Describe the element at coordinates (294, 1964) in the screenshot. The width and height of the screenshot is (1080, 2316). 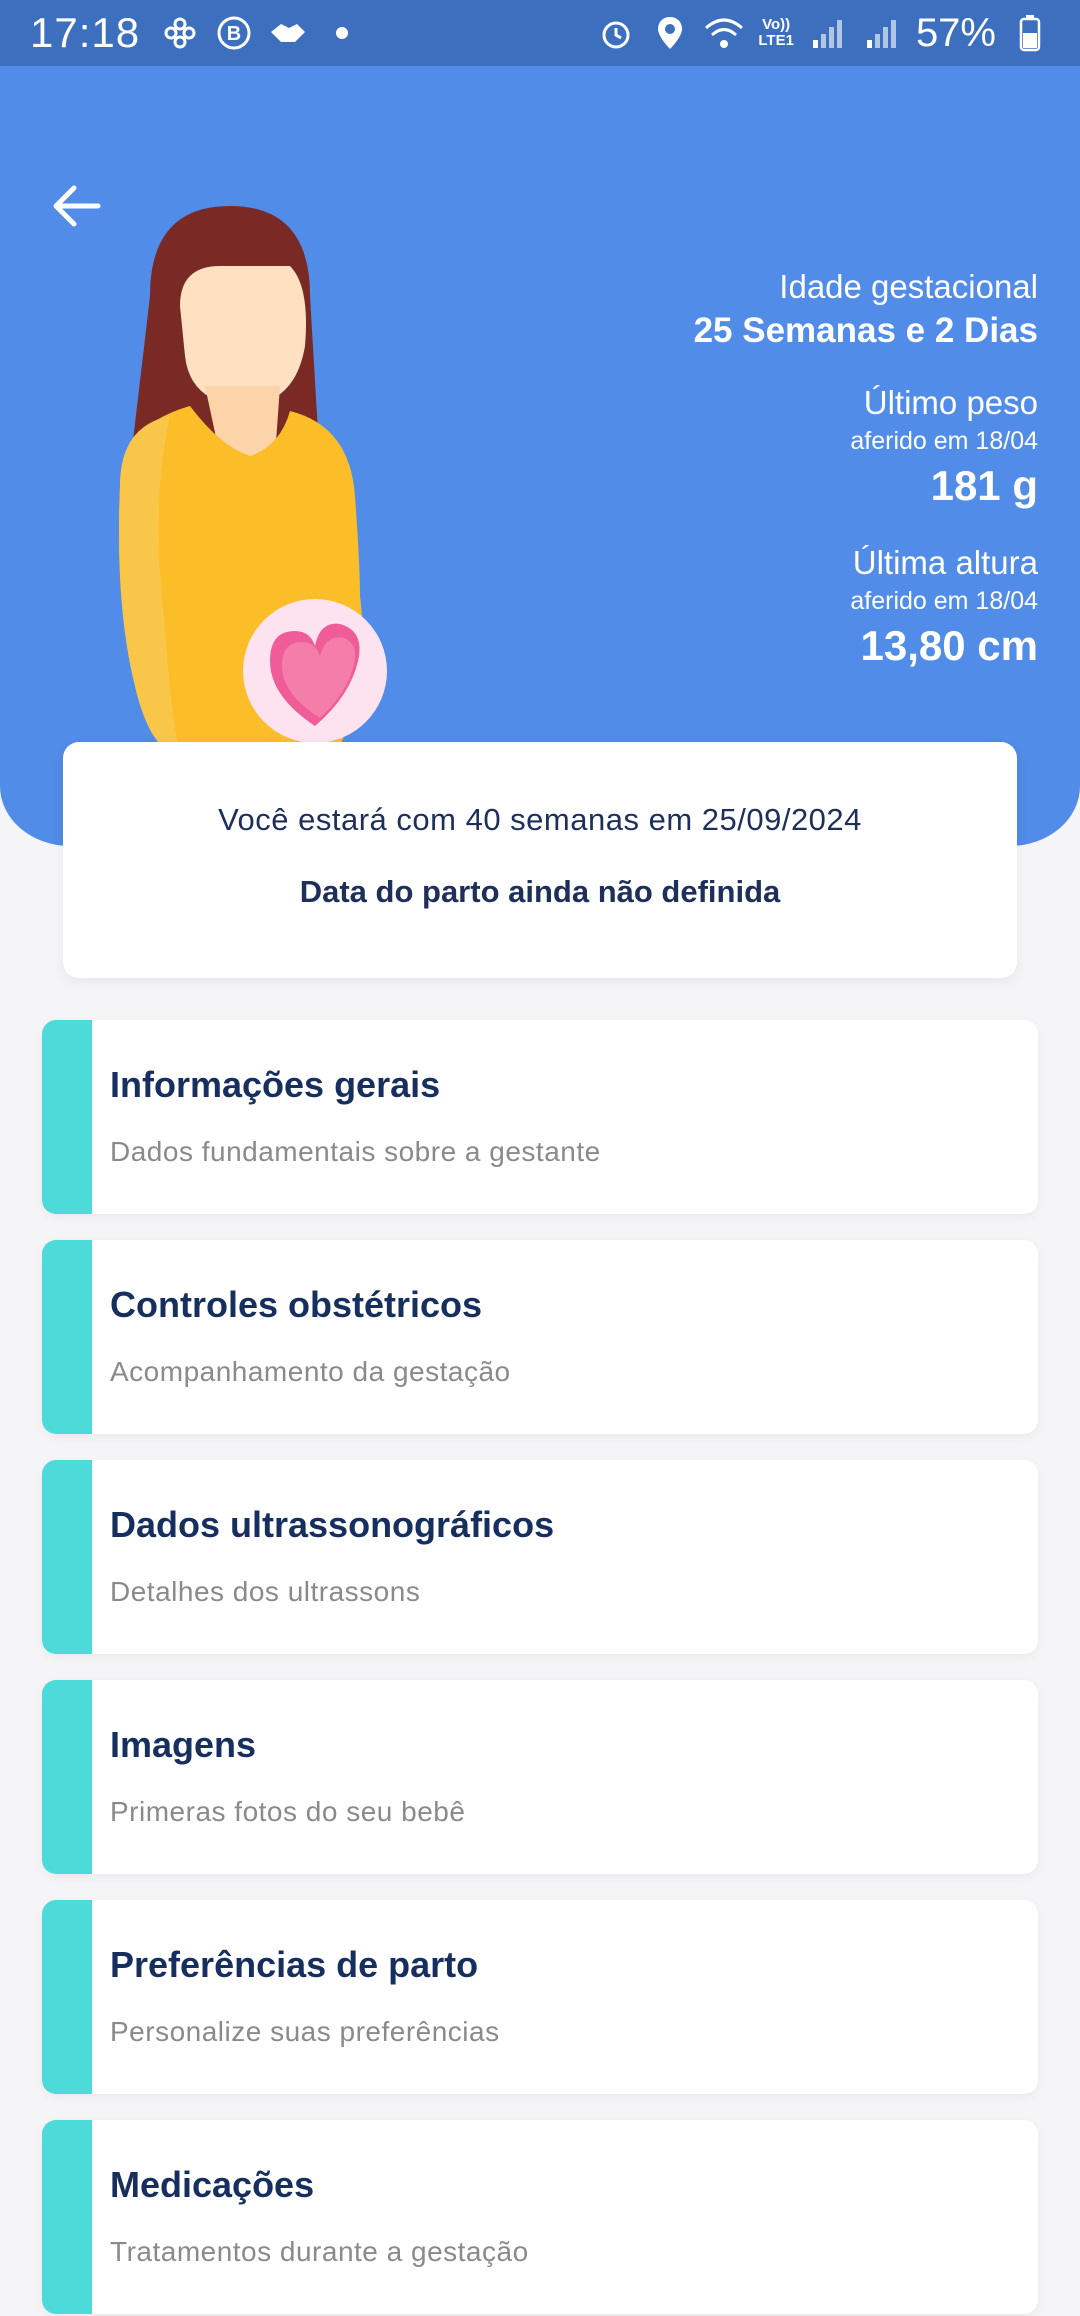
I see `menu-item-title: Preferências de parto` at that location.